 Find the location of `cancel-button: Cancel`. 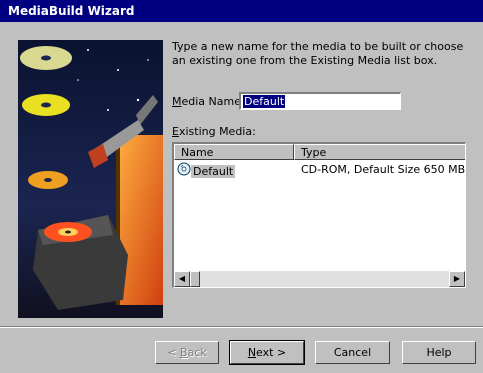

cancel-button: Cancel is located at coordinates (352, 352).